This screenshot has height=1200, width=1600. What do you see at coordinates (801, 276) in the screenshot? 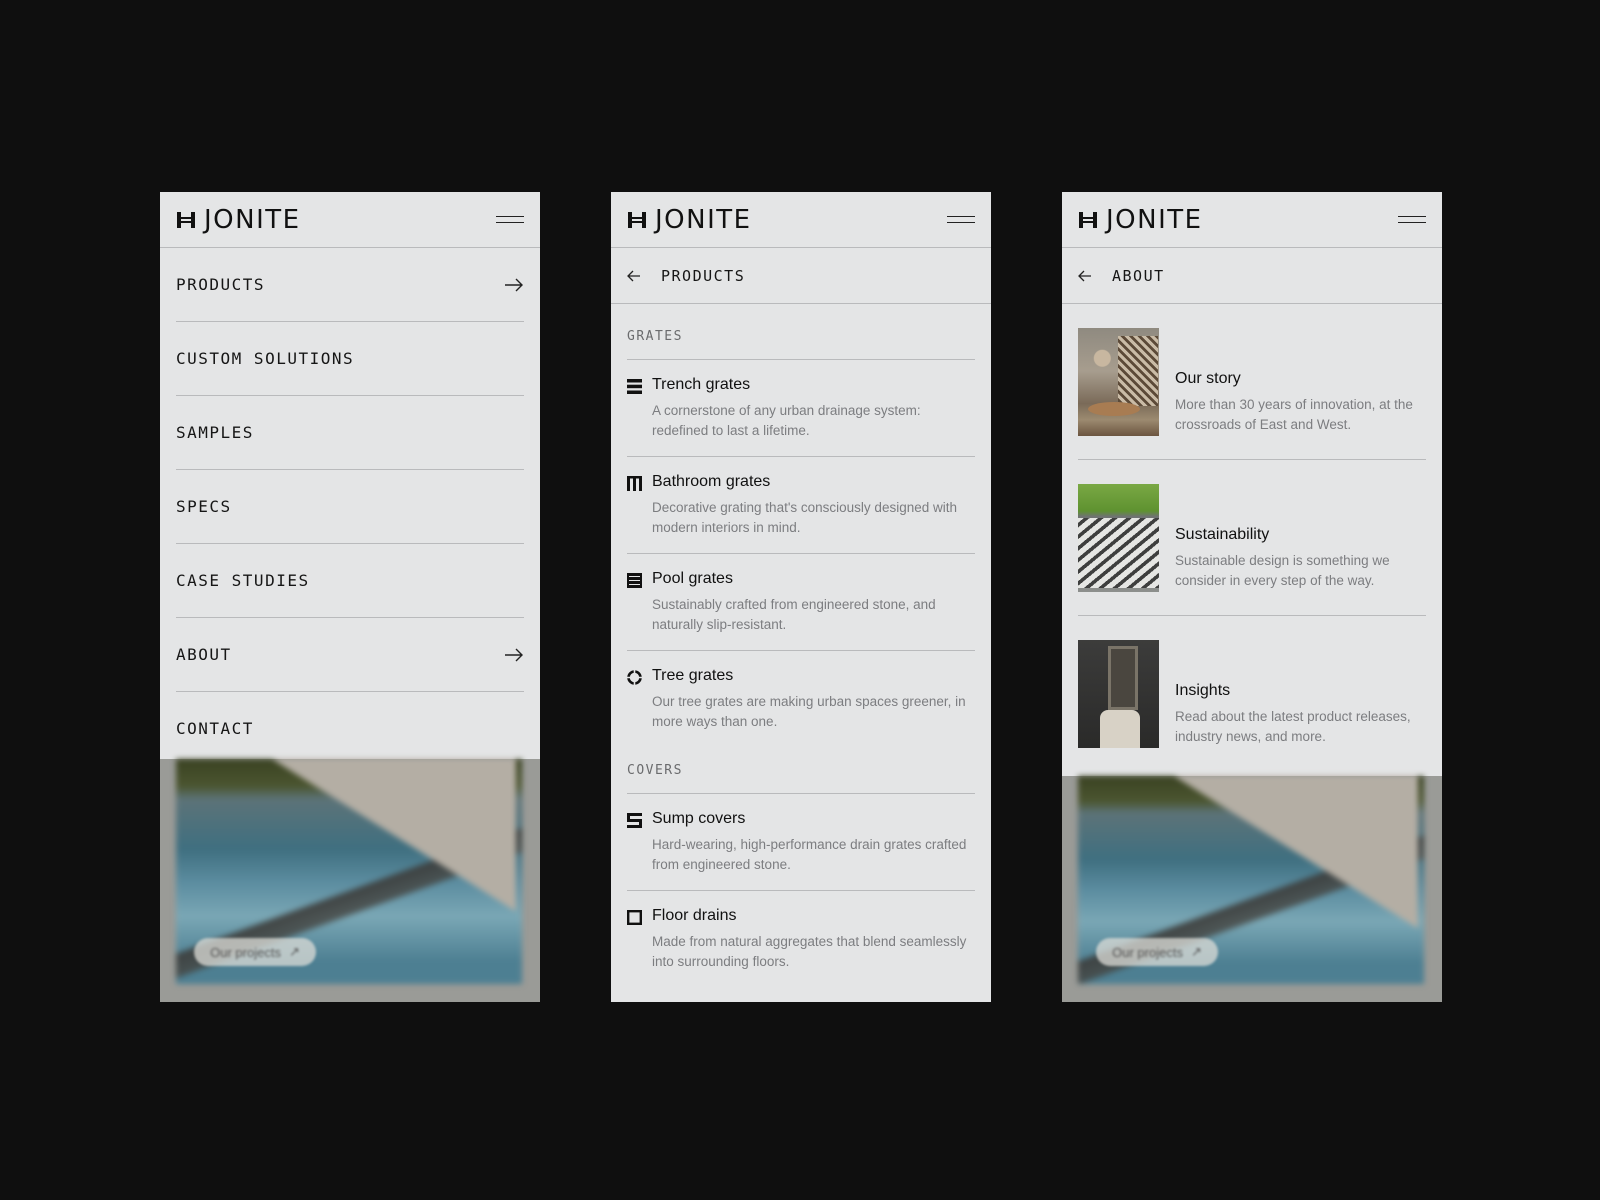
I see `products-subheader: PRODUCTS` at bounding box center [801, 276].